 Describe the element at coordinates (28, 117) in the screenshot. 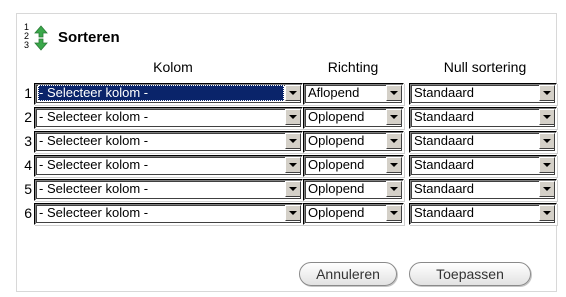

I see `row-number: 2` at that location.